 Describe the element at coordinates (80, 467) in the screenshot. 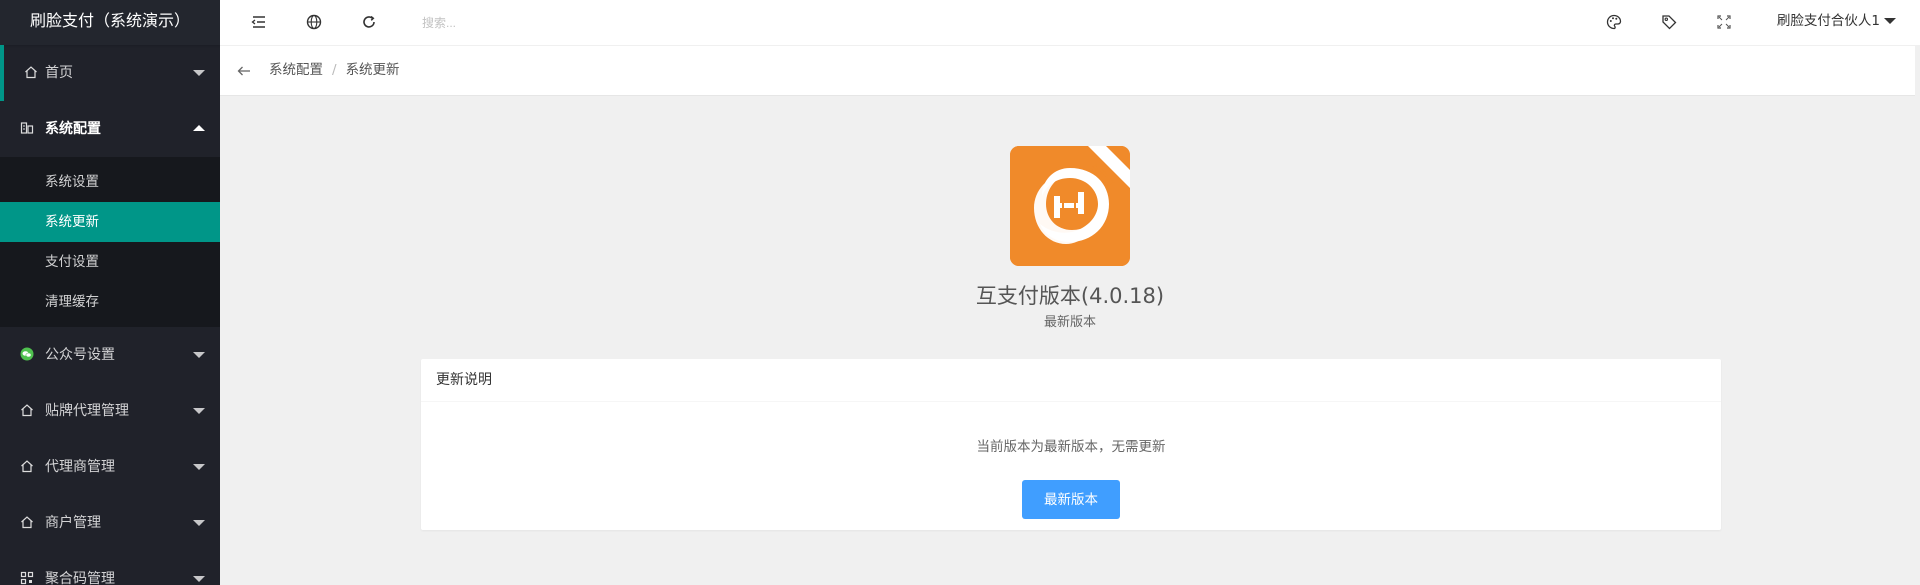

I see `sidebar-item-label: 代理商管理` at that location.